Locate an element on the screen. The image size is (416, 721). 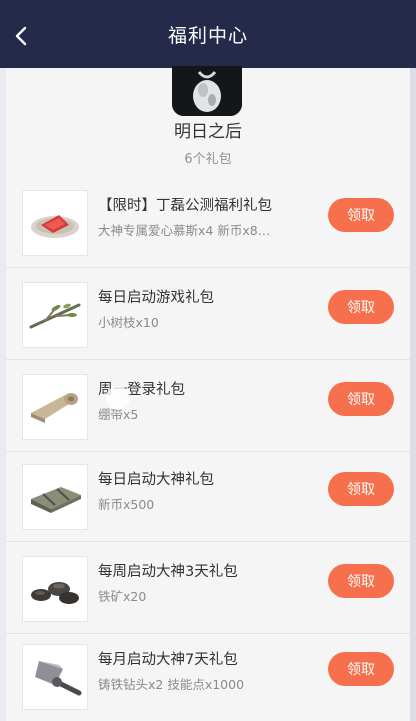
pack-title: 每月启动大神7天礼包 is located at coordinates (168, 660).